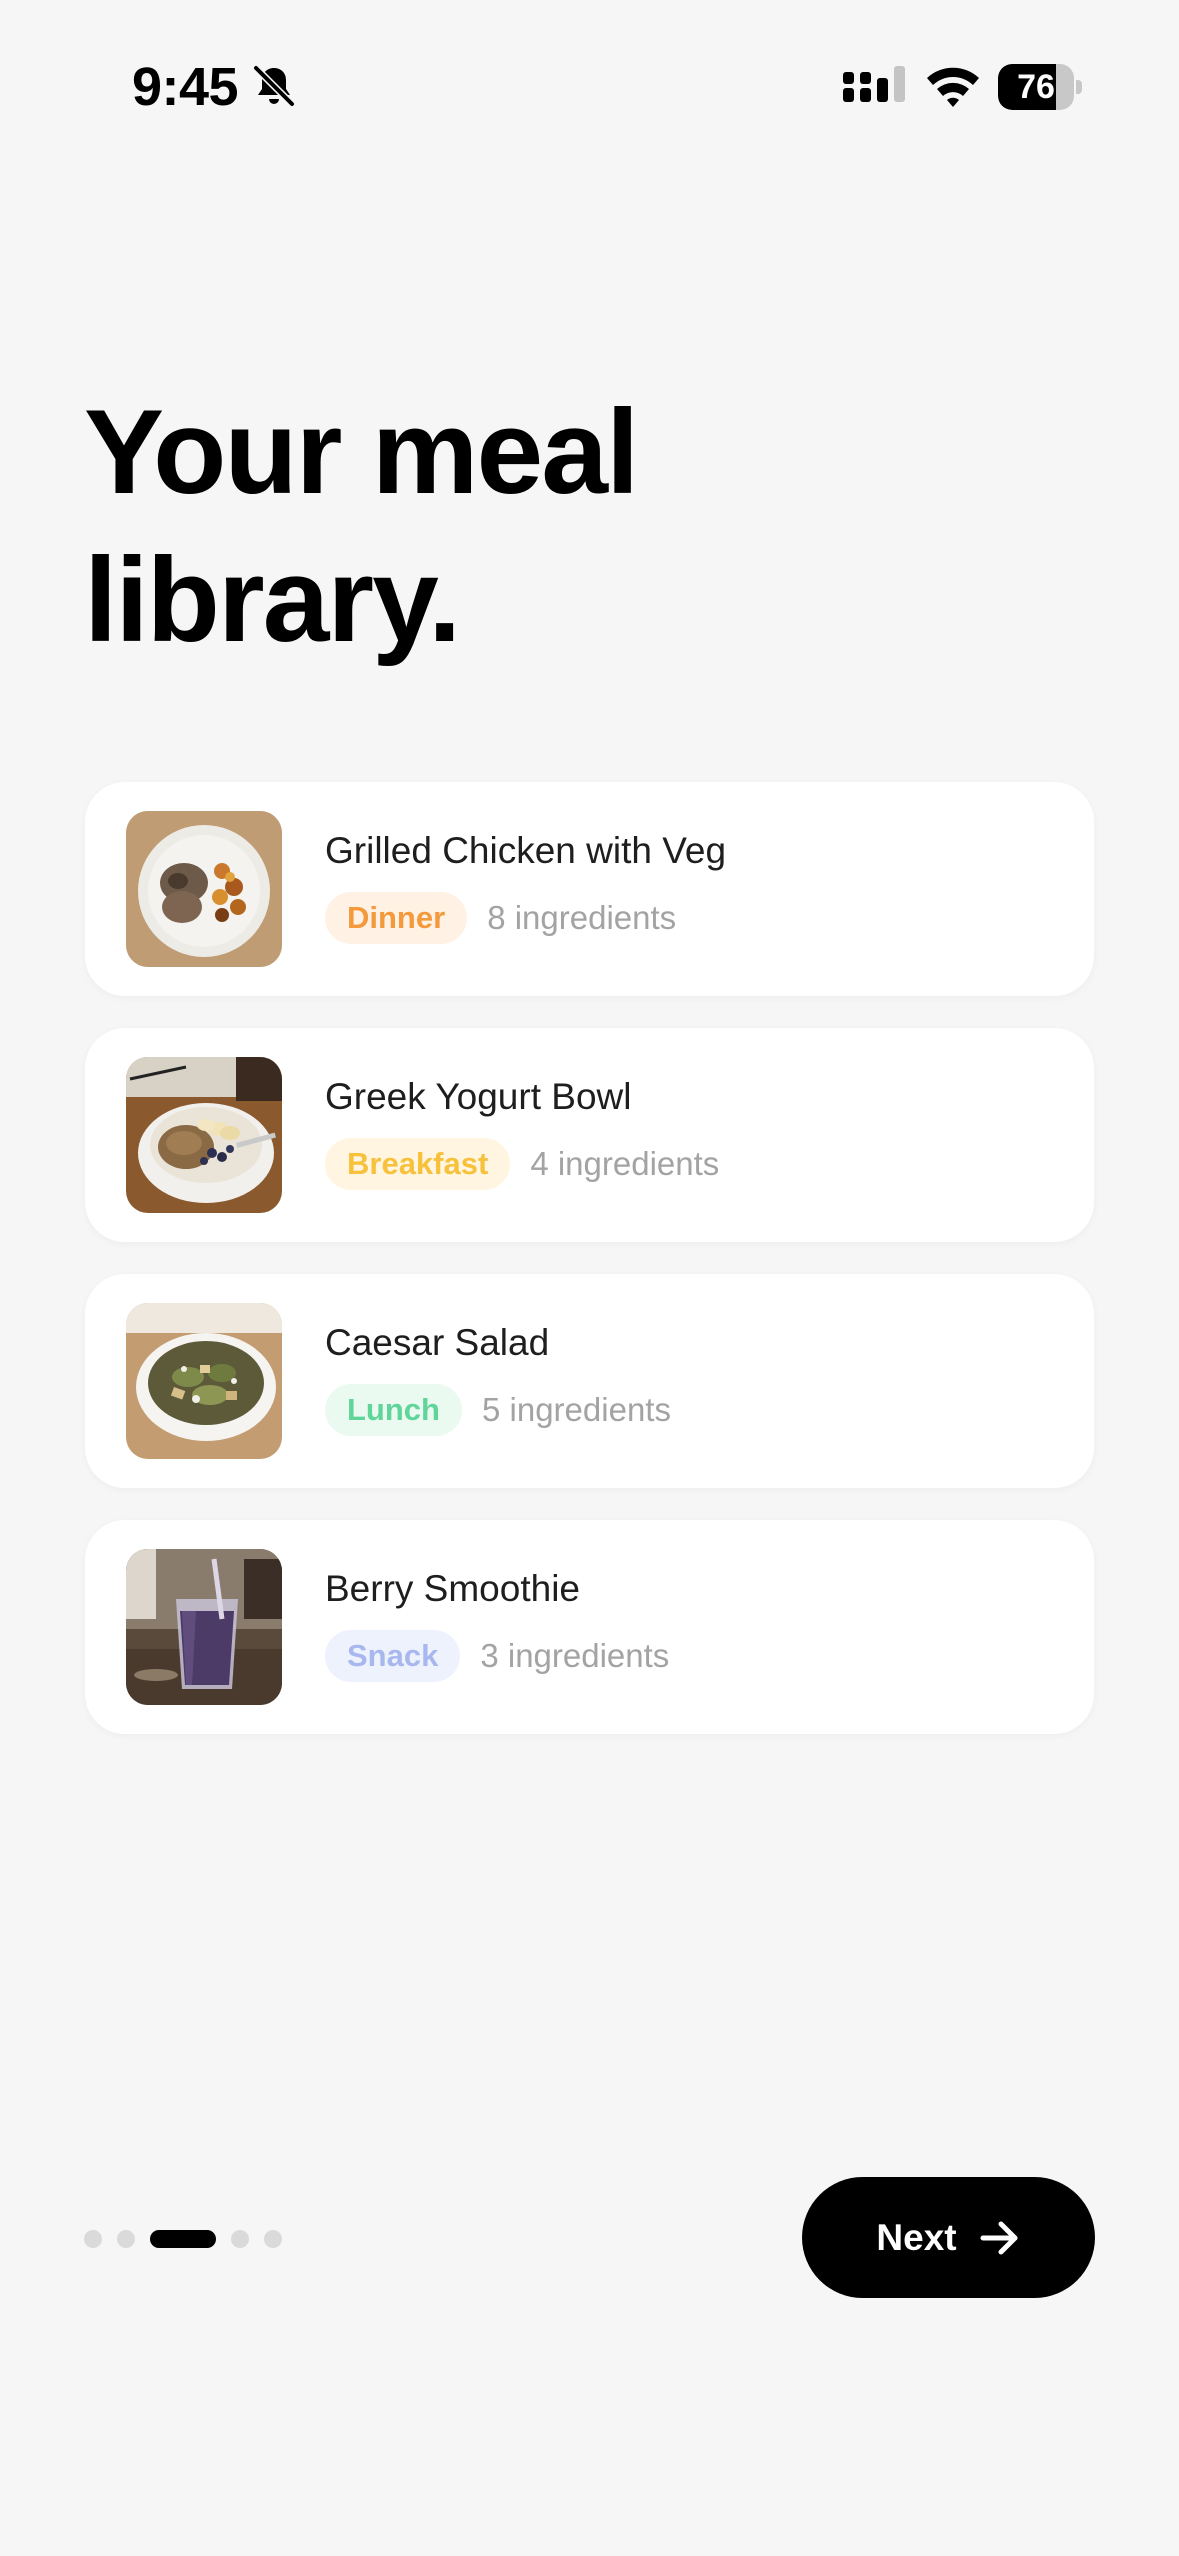  Describe the element at coordinates (185, 87) in the screenshot. I see `status-time: 9:45` at that location.